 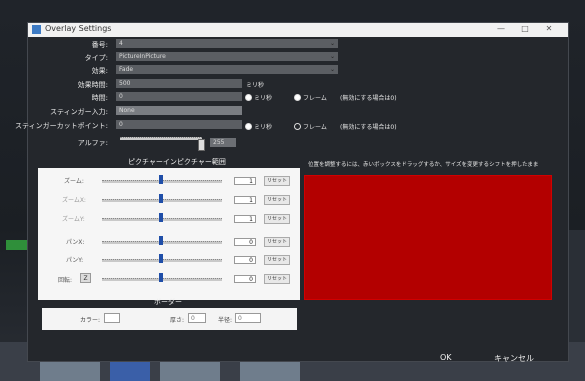 I want to click on pip-preview-box, so click(x=428, y=237).